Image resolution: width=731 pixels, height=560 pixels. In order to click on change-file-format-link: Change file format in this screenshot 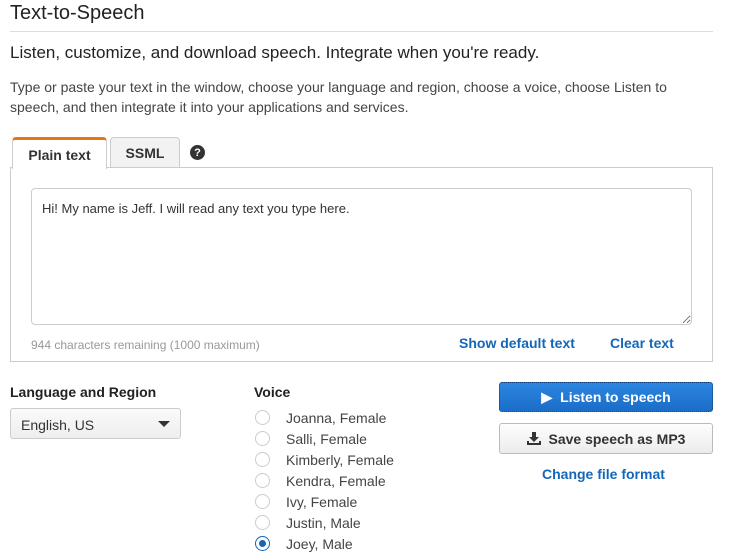, I will do `click(603, 474)`.